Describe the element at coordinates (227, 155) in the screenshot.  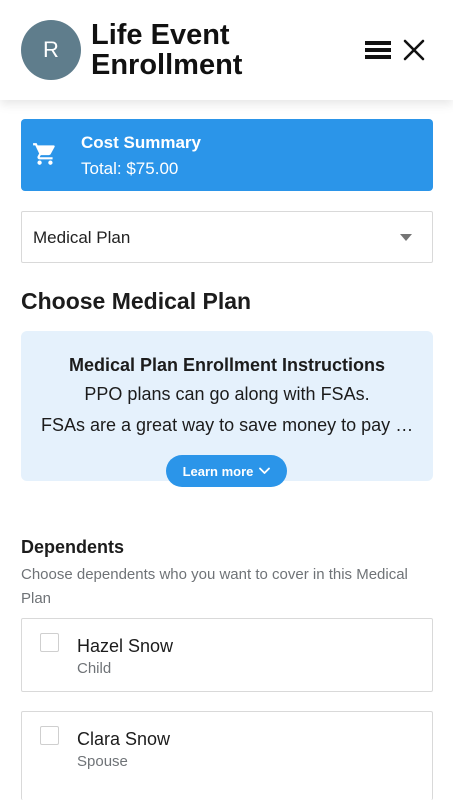
I see `cost-summary-banner: Cost Summary Total: $75.00` at that location.